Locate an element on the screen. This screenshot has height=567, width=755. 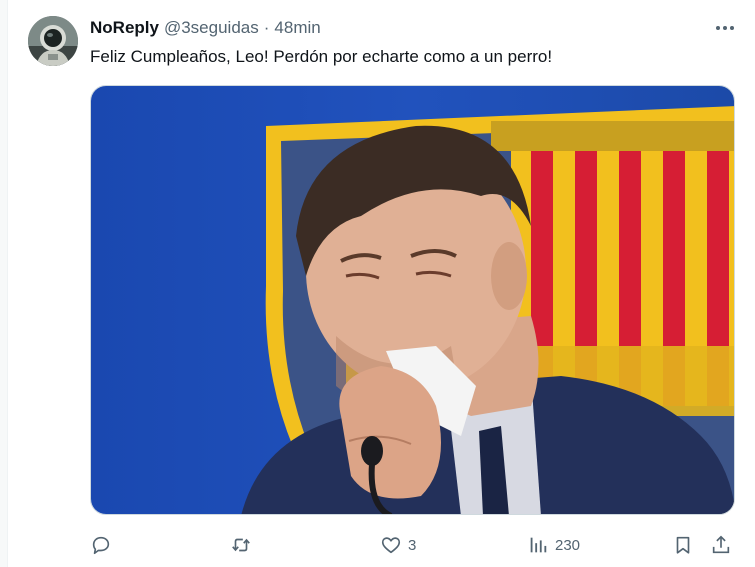
more-dots-icon is located at coordinates (725, 28).